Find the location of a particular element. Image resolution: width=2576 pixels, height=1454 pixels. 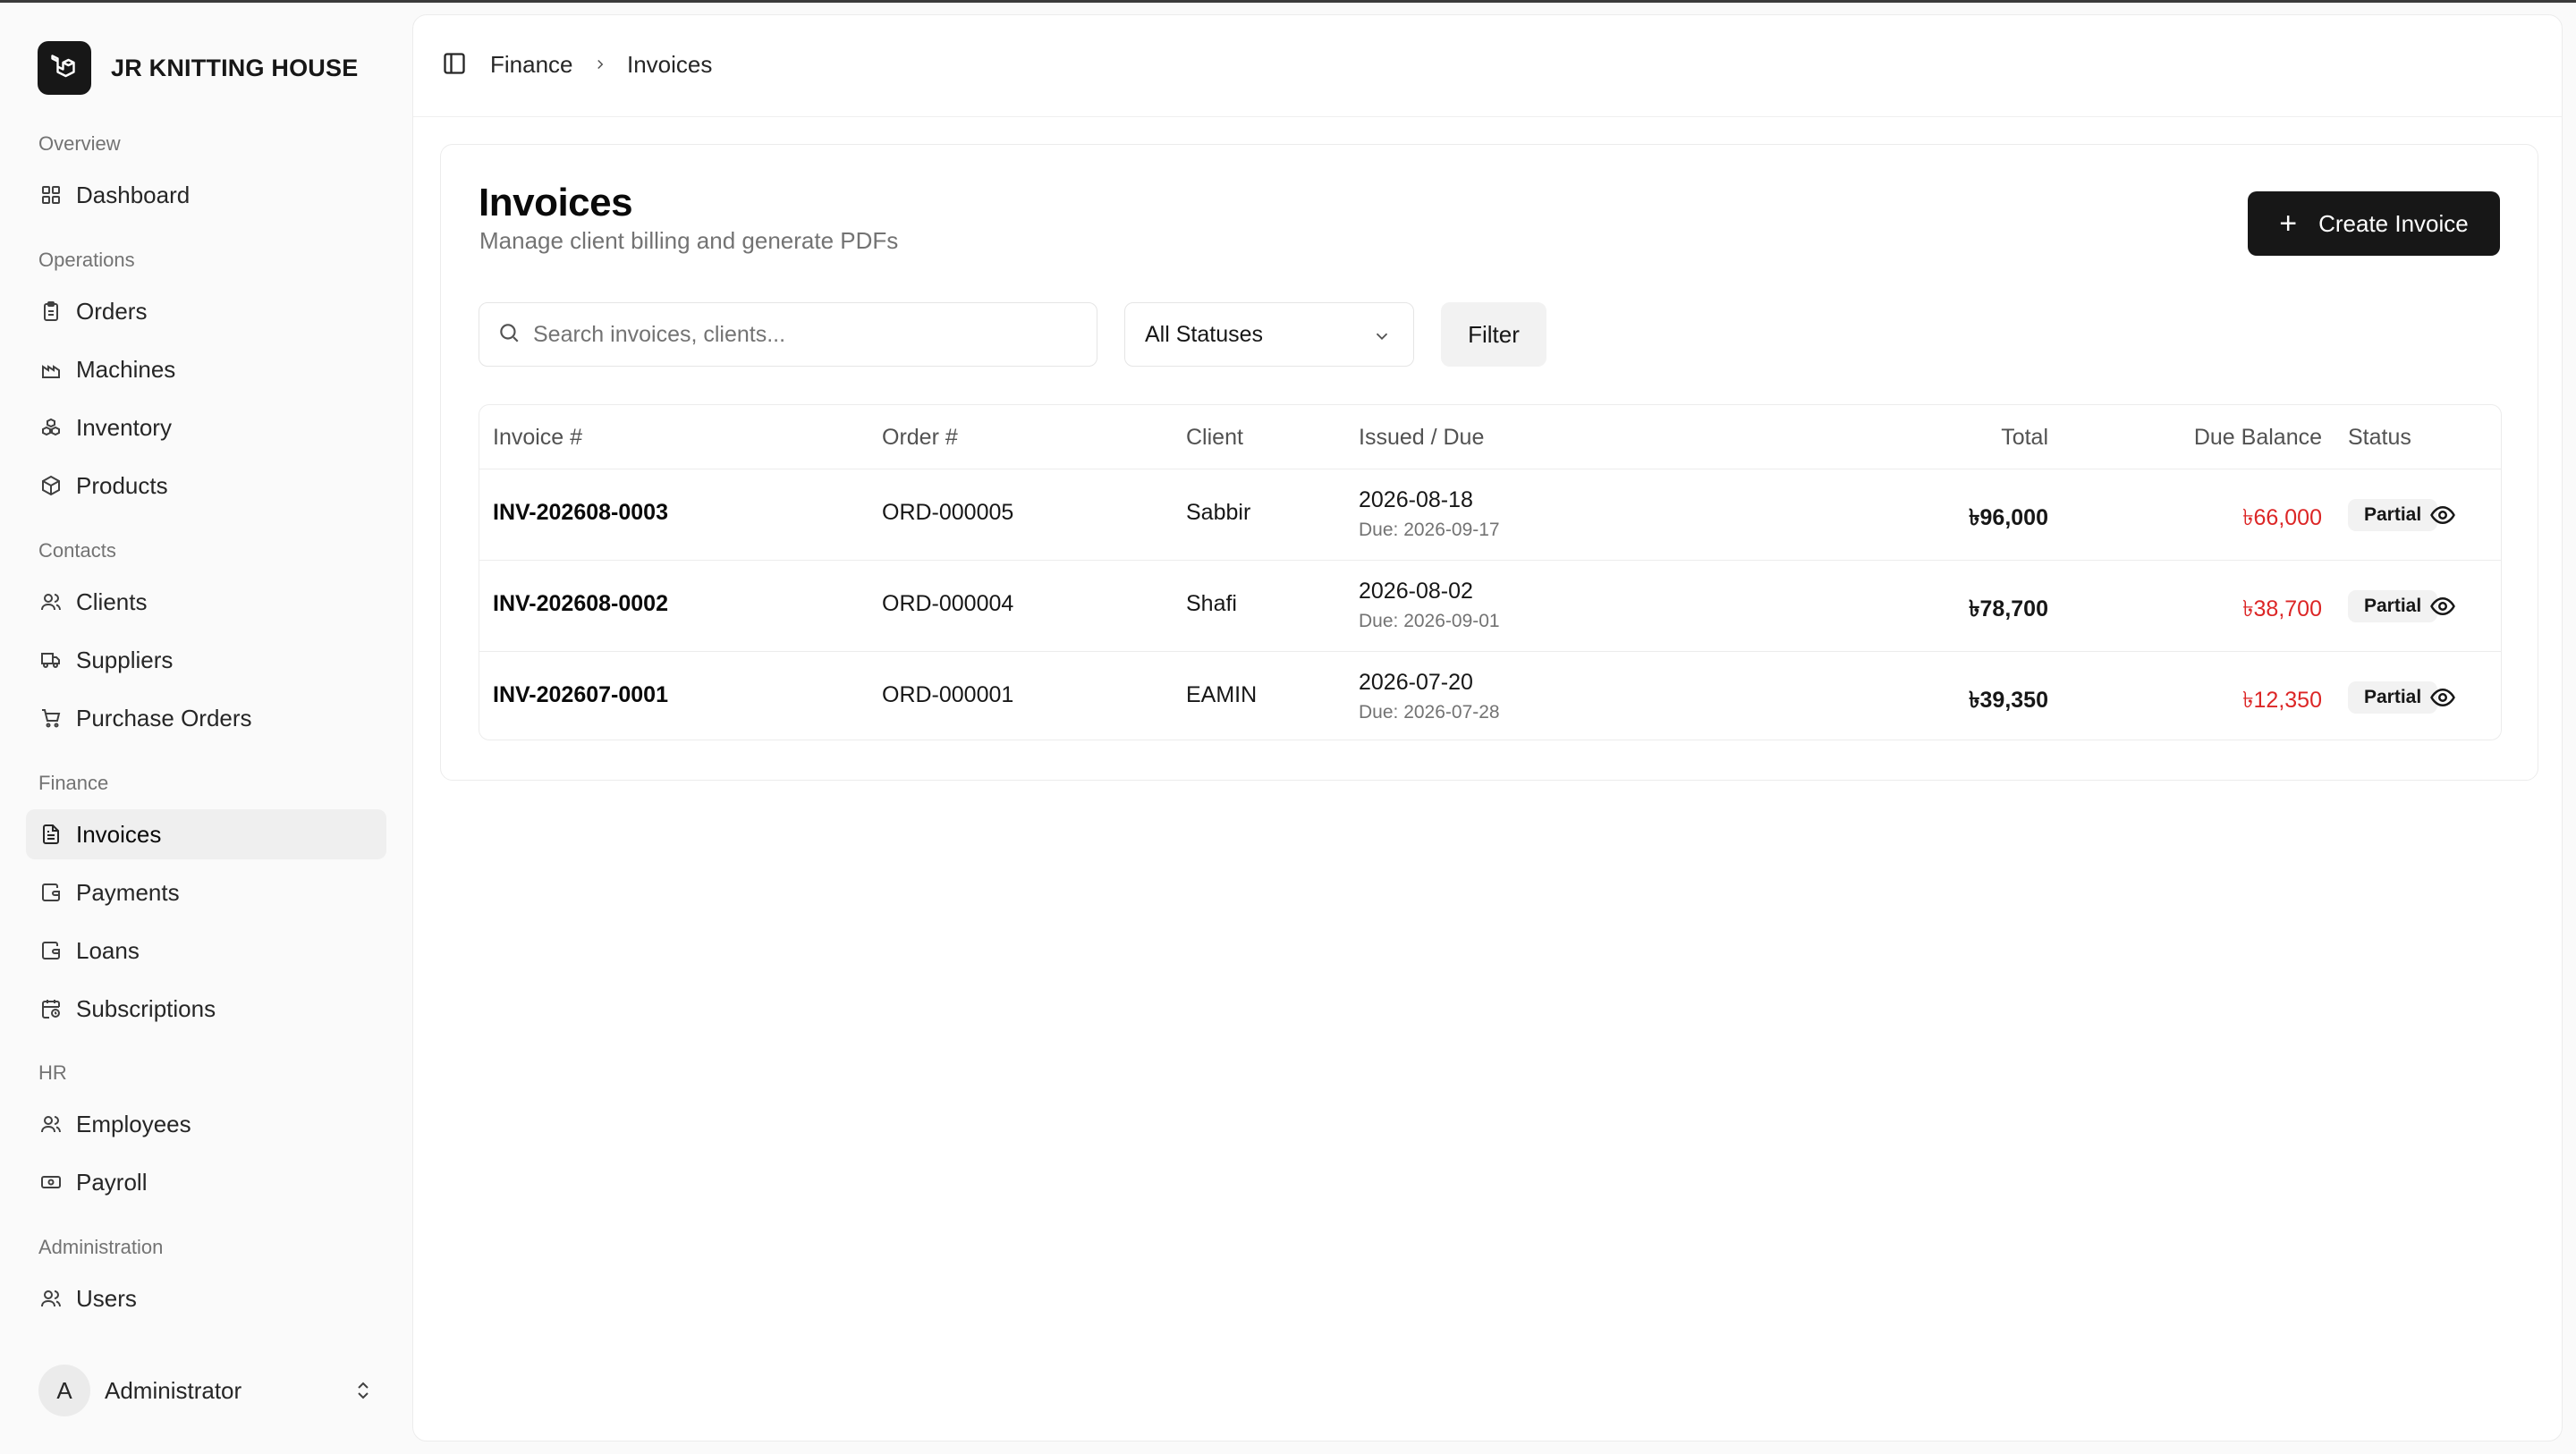

due-balance: ৳38,700 is located at coordinates (2282, 609).